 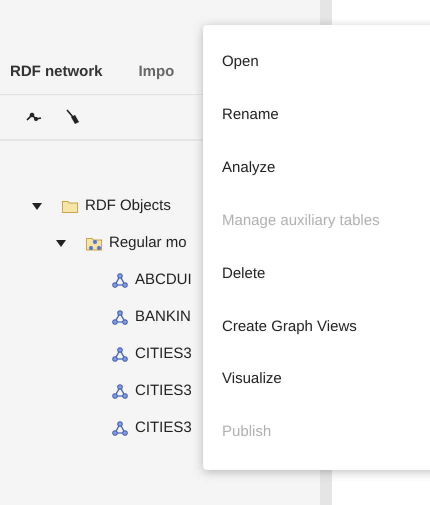 What do you see at coordinates (163, 317) in the screenshot?
I see `tree-item-label: BANKIN` at bounding box center [163, 317].